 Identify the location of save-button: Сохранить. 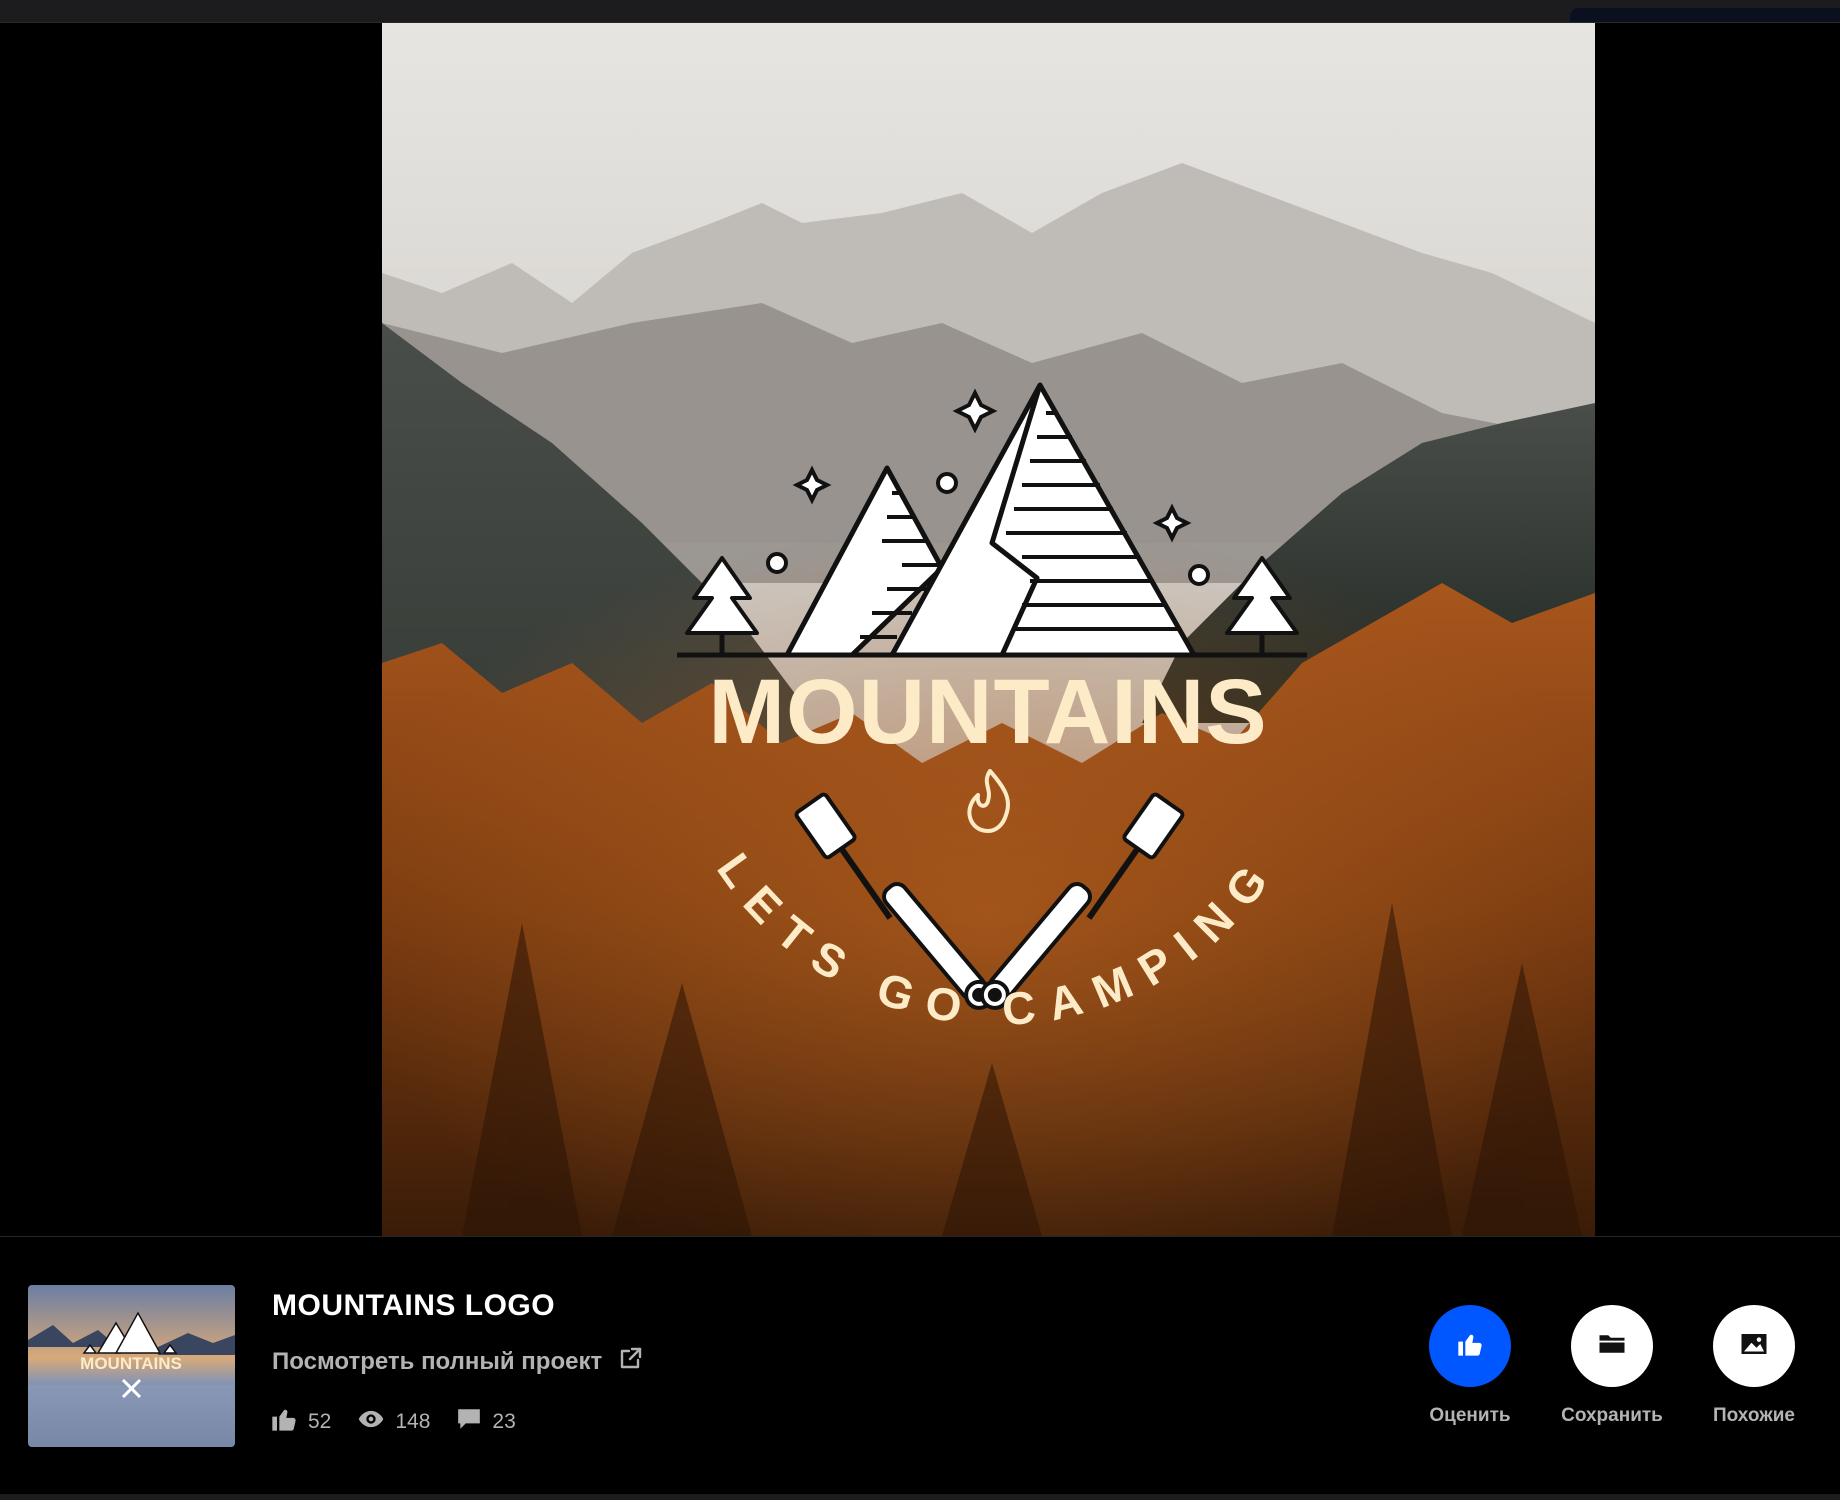
(1612, 1366).